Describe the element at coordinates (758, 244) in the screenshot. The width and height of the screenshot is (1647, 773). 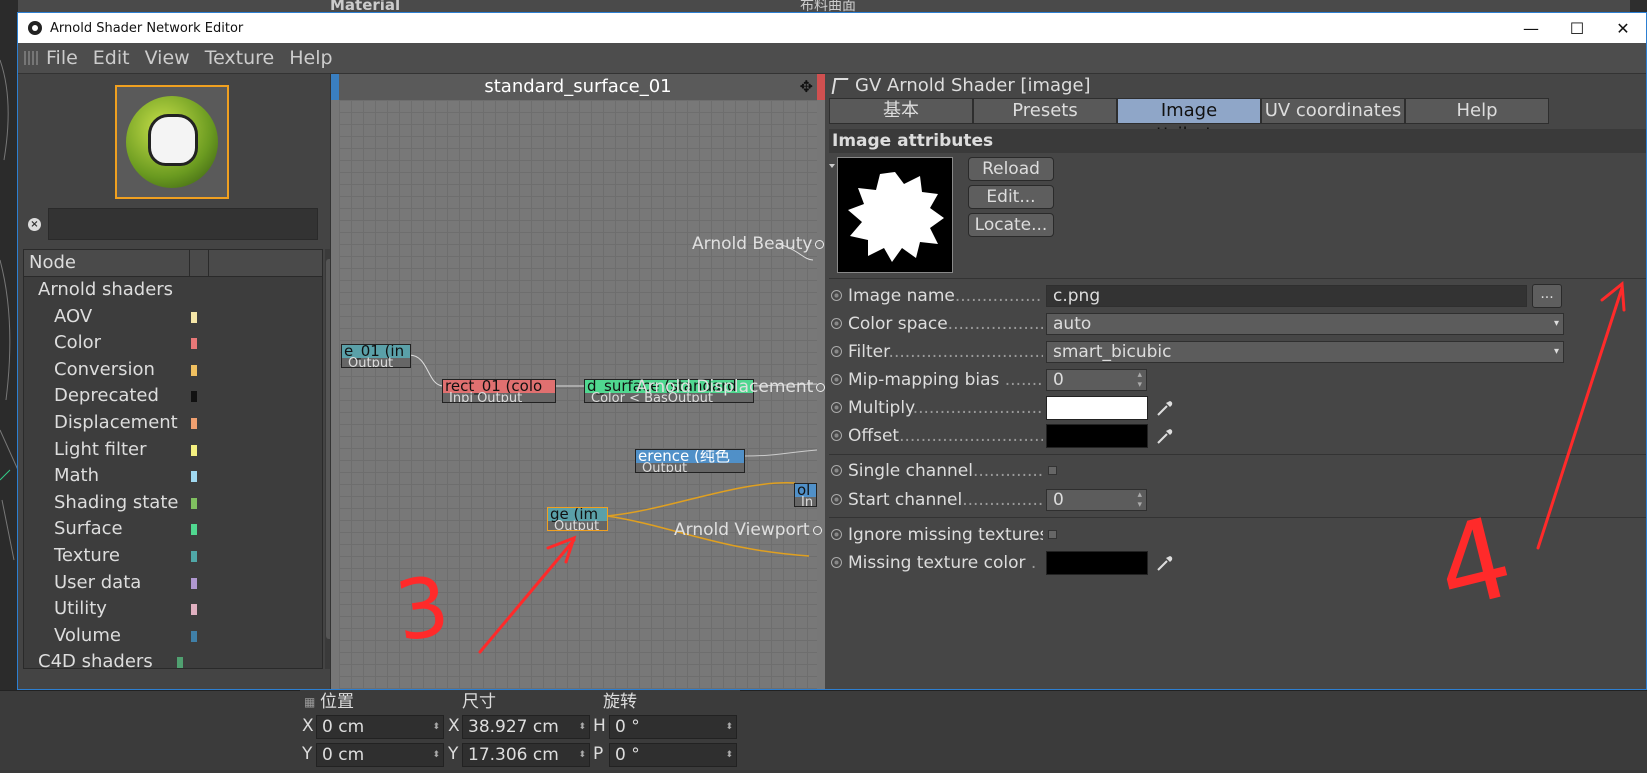
I see `connector-arnold-beauty: Arnold Beauty` at that location.